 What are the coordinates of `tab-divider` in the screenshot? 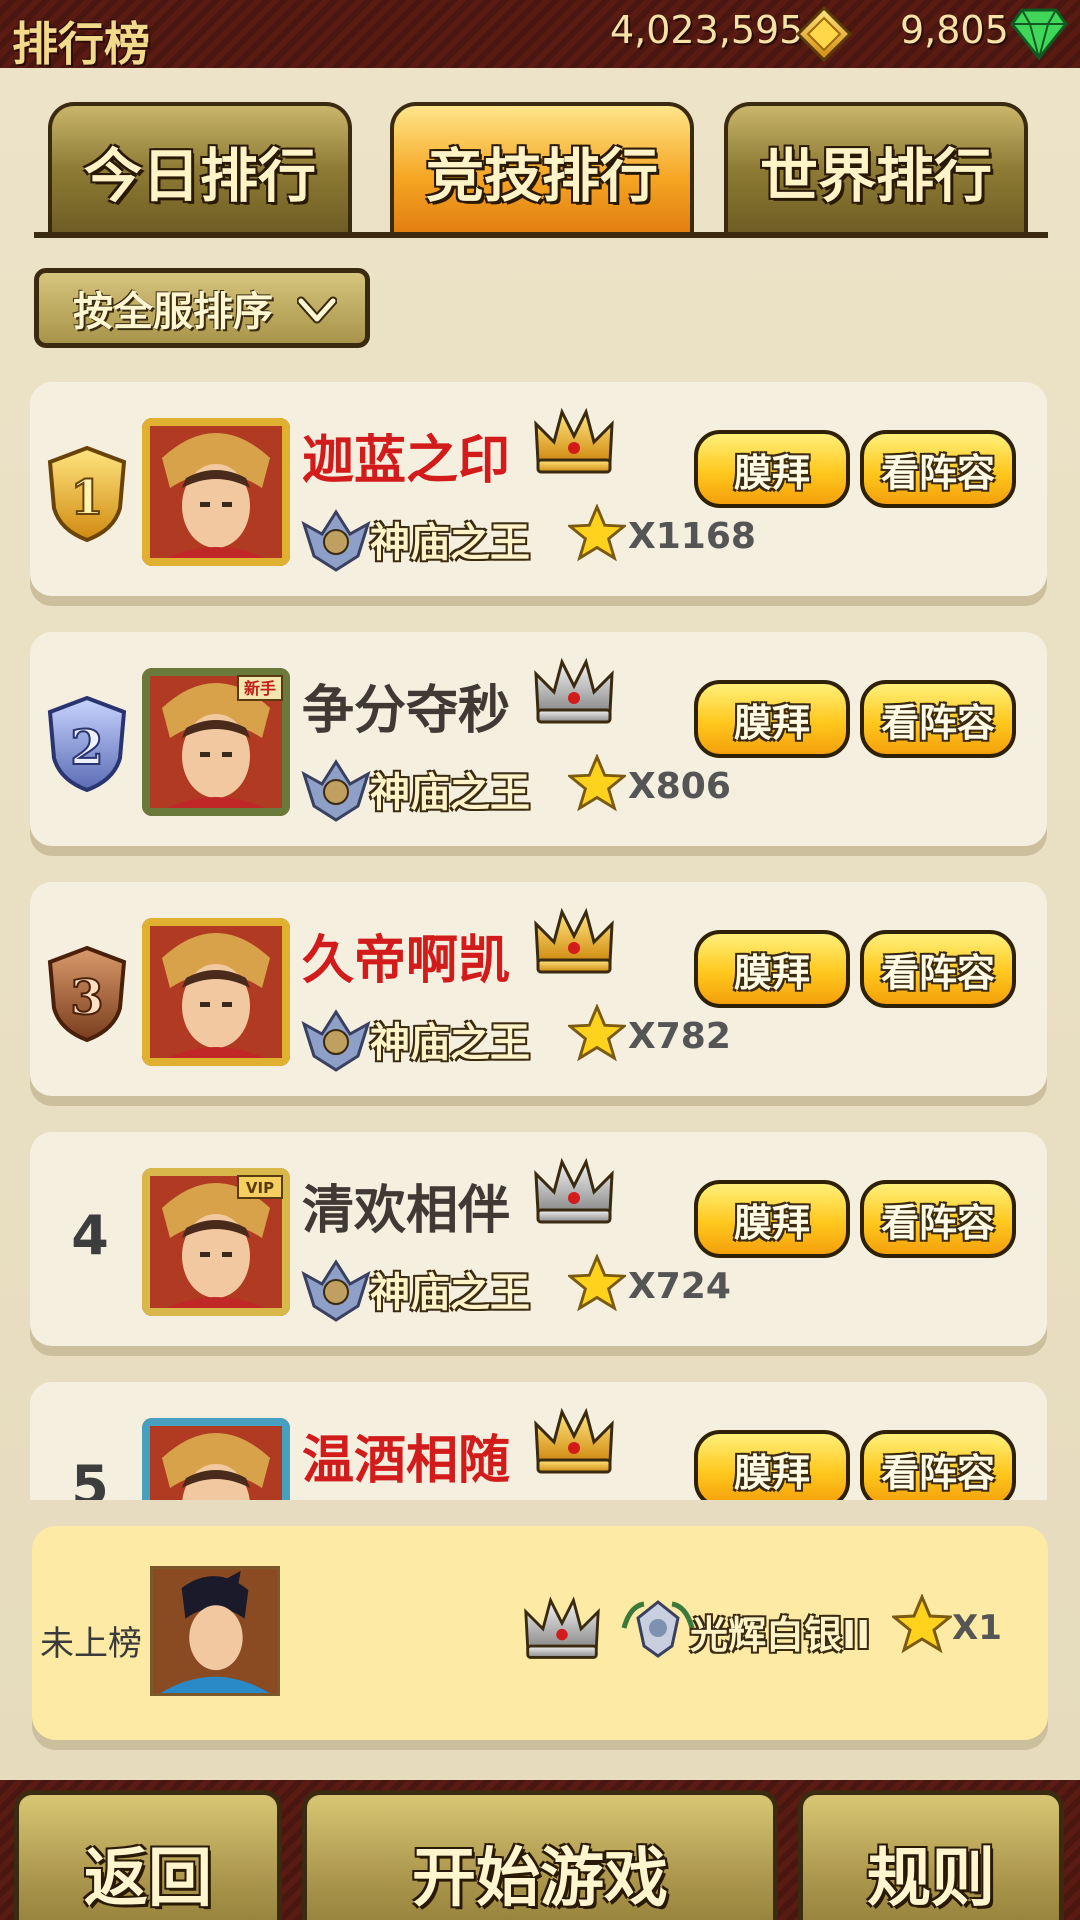 It's located at (541, 235).